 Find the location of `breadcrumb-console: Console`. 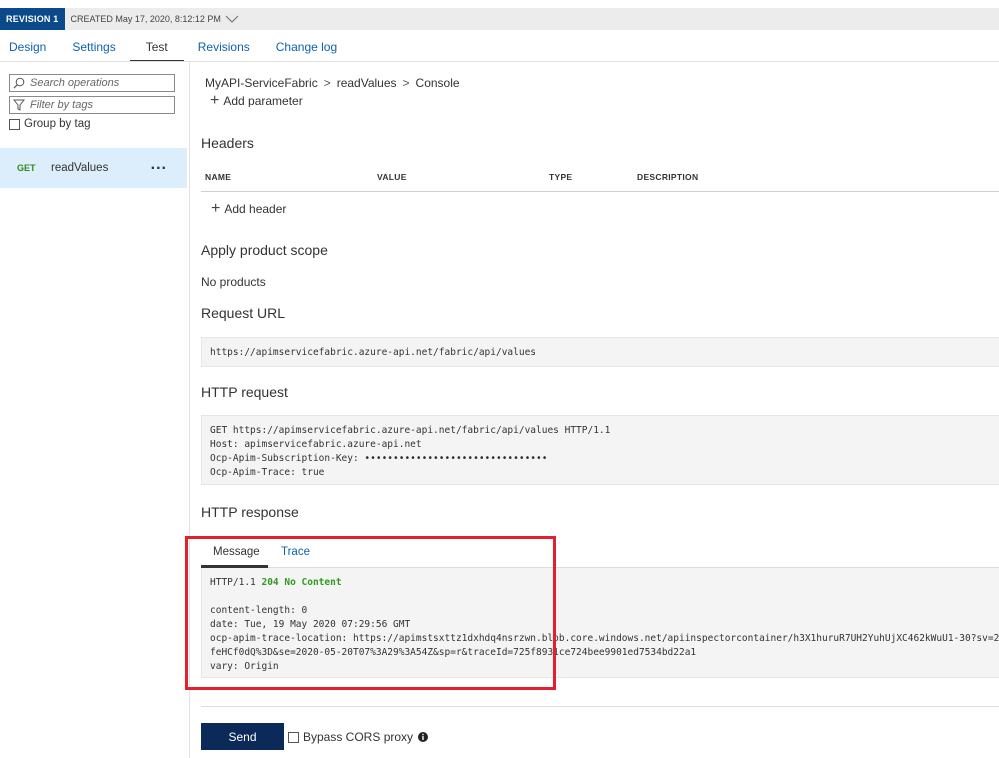

breadcrumb-console: Console is located at coordinates (437, 83).